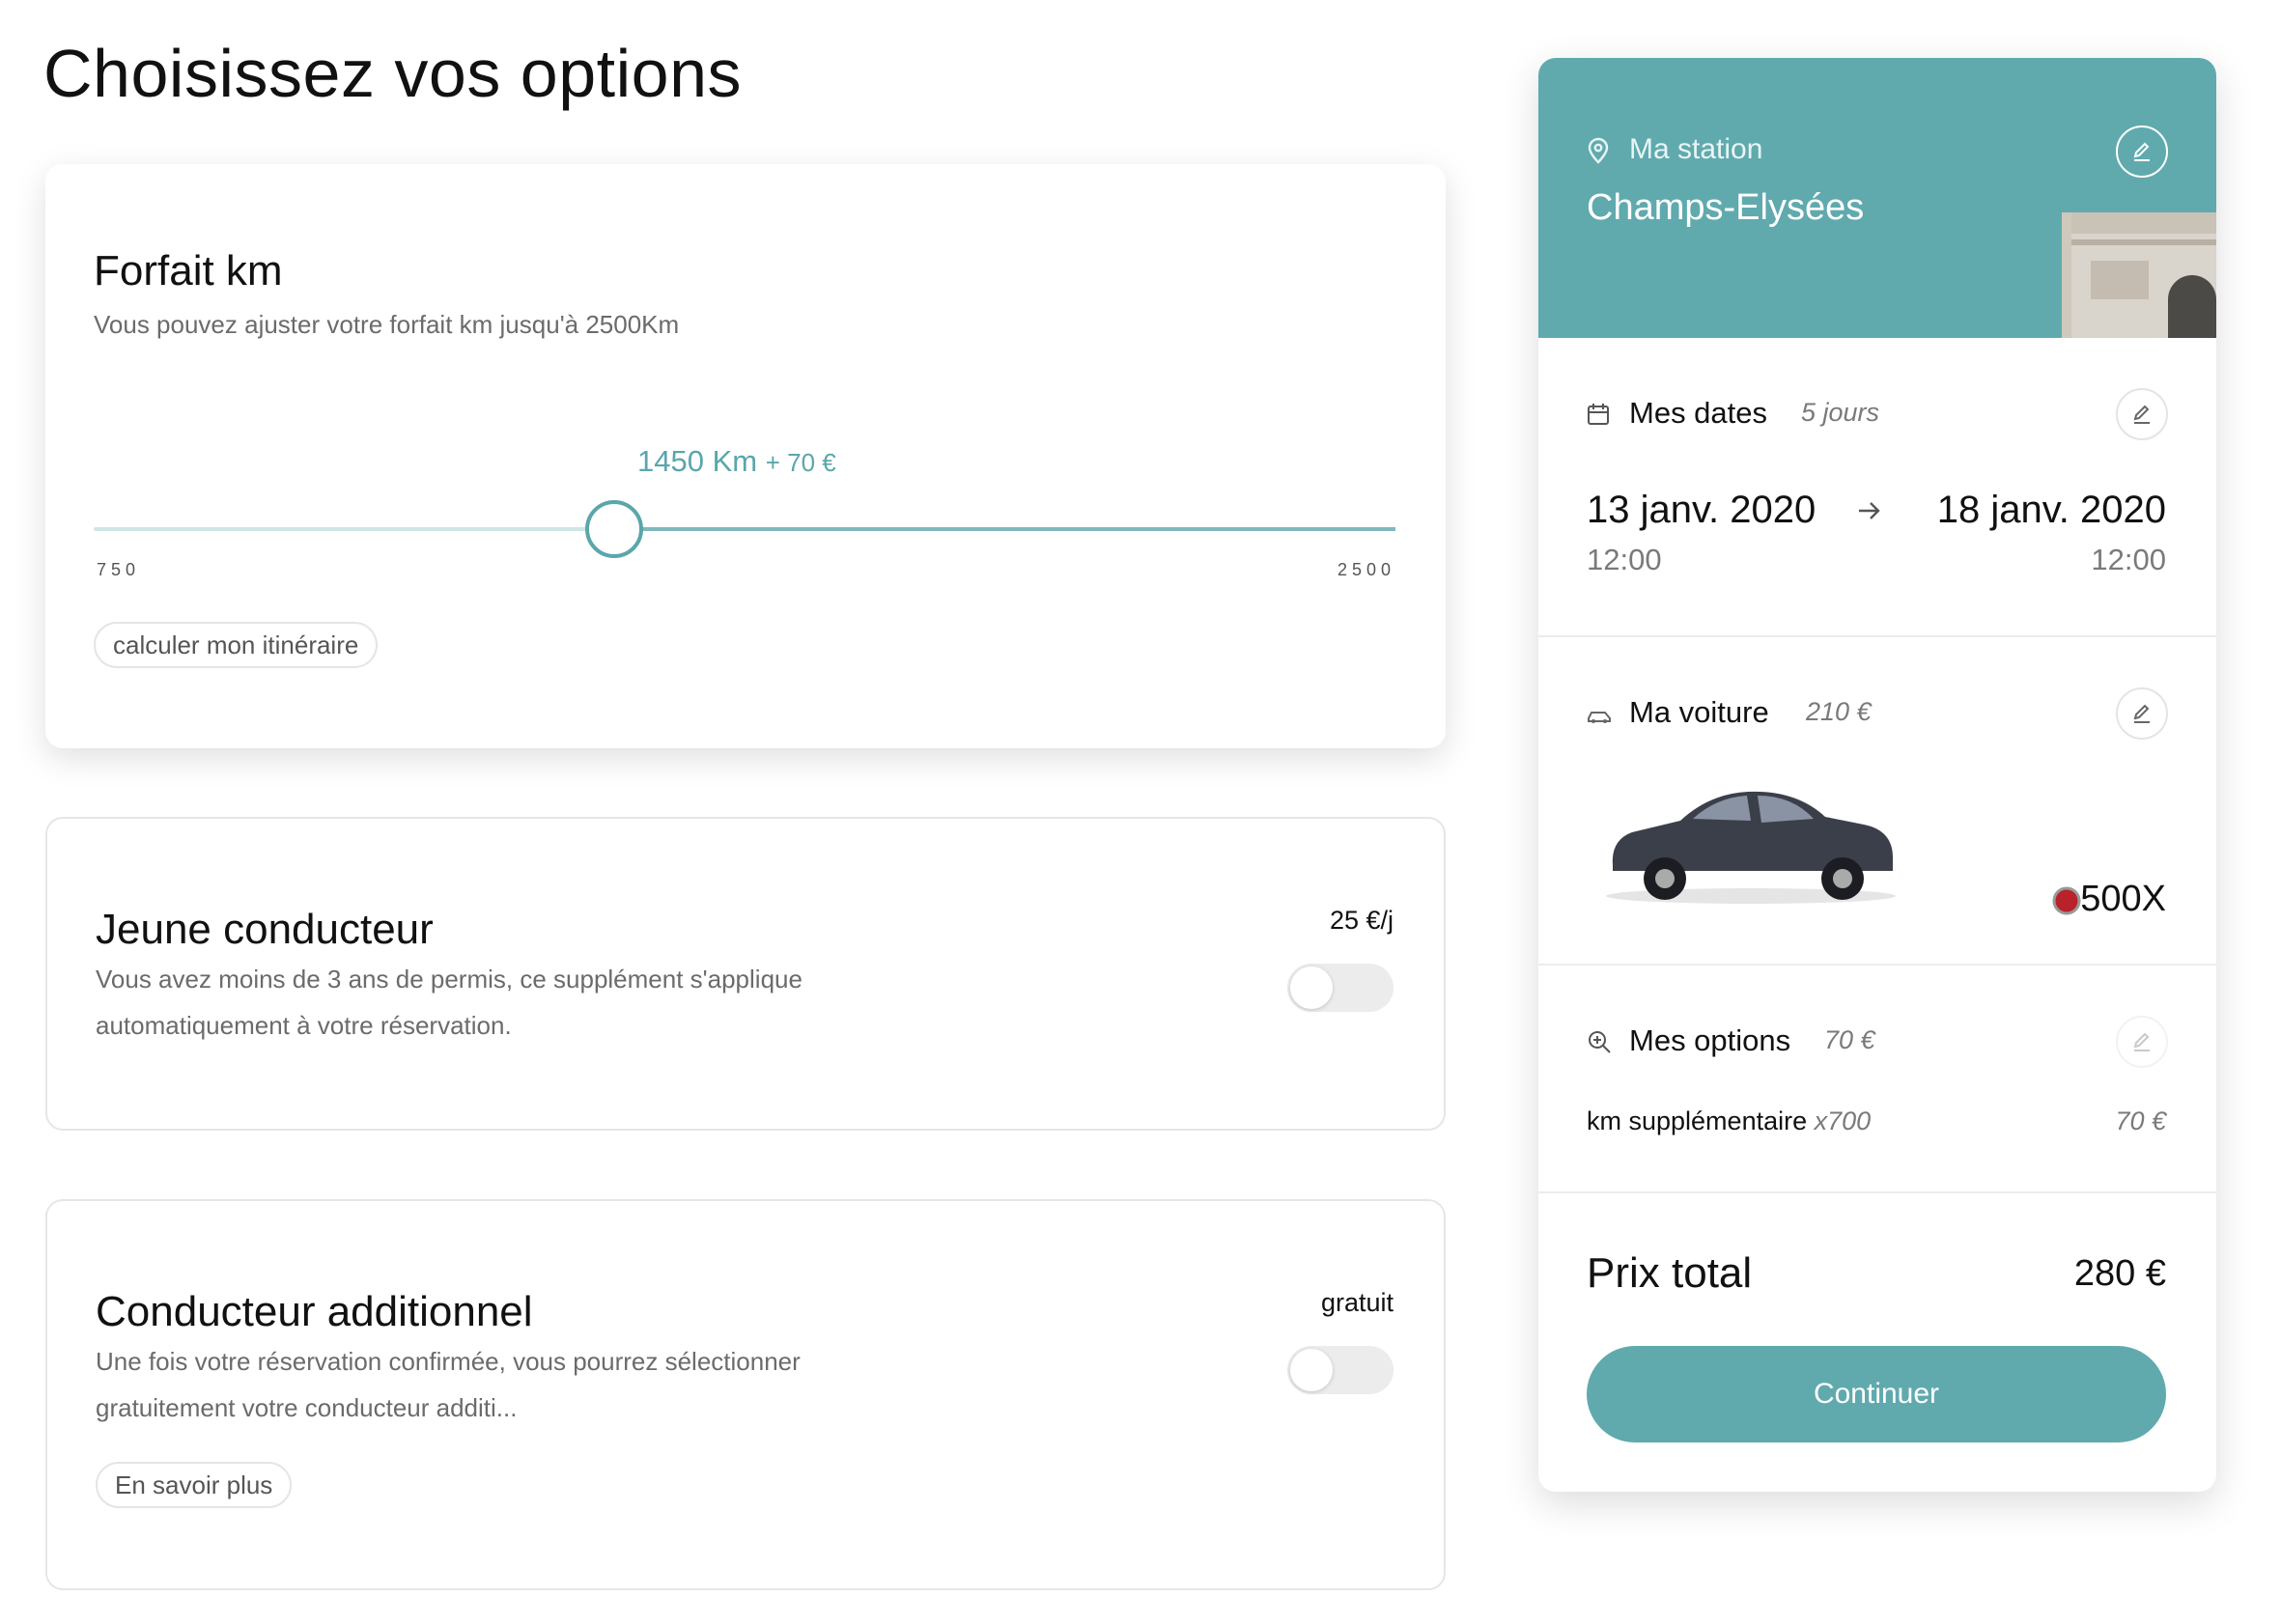 The image size is (2281, 1624). Describe the element at coordinates (1697, 1121) in the screenshot. I see `option-name: km supplémentaire` at that location.